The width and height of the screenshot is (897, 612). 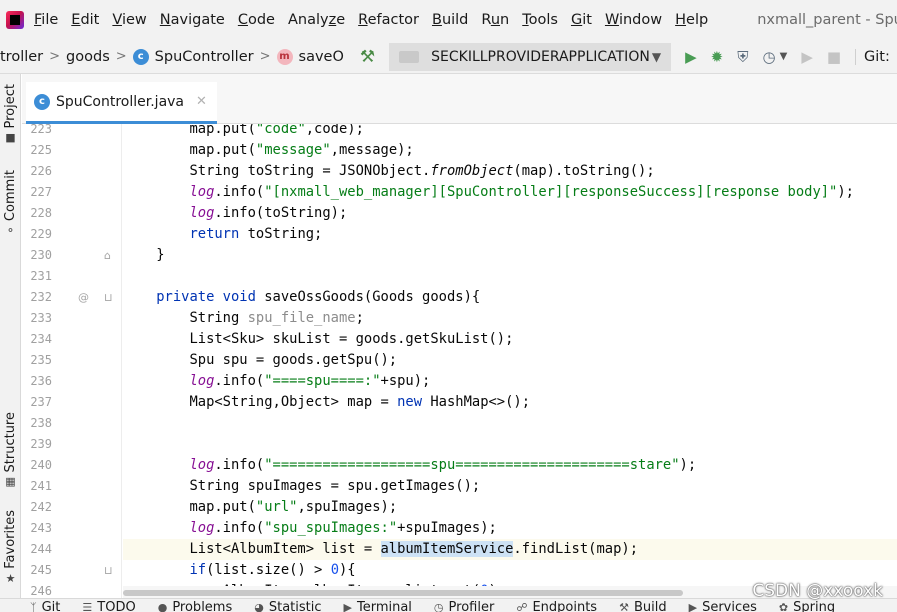 What do you see at coordinates (42, 101) in the screenshot?
I see `class-icon: c` at bounding box center [42, 101].